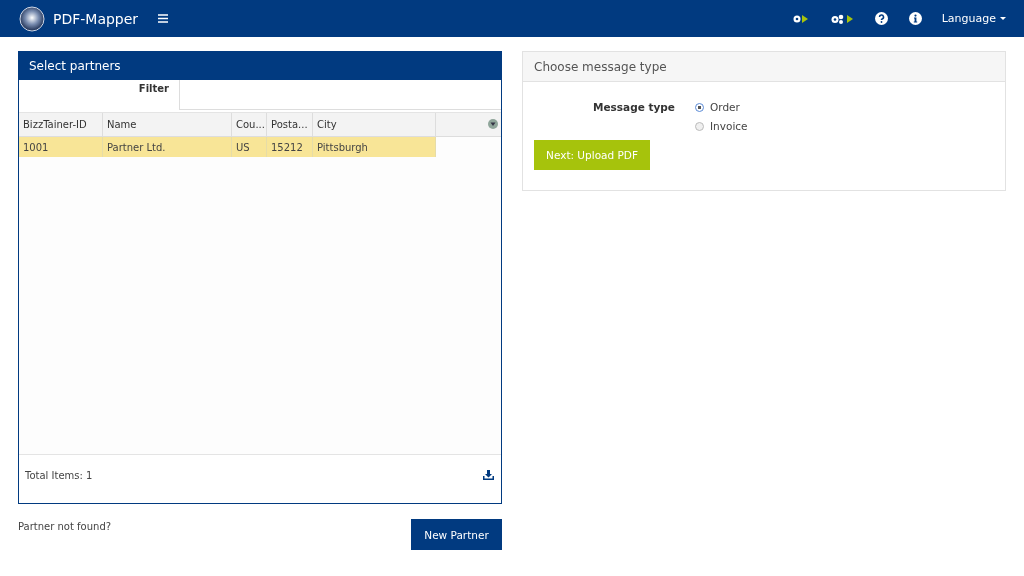 This screenshot has height=576, width=1024. What do you see at coordinates (59, 475) in the screenshot?
I see `total-items: Total Items: 1` at bounding box center [59, 475].